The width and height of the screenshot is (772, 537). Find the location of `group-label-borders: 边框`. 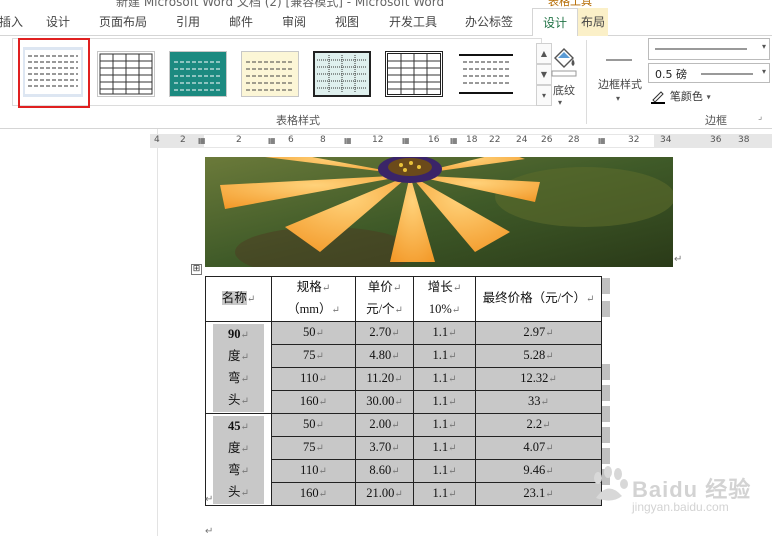

group-label-borders: 边框 is located at coordinates (716, 120).